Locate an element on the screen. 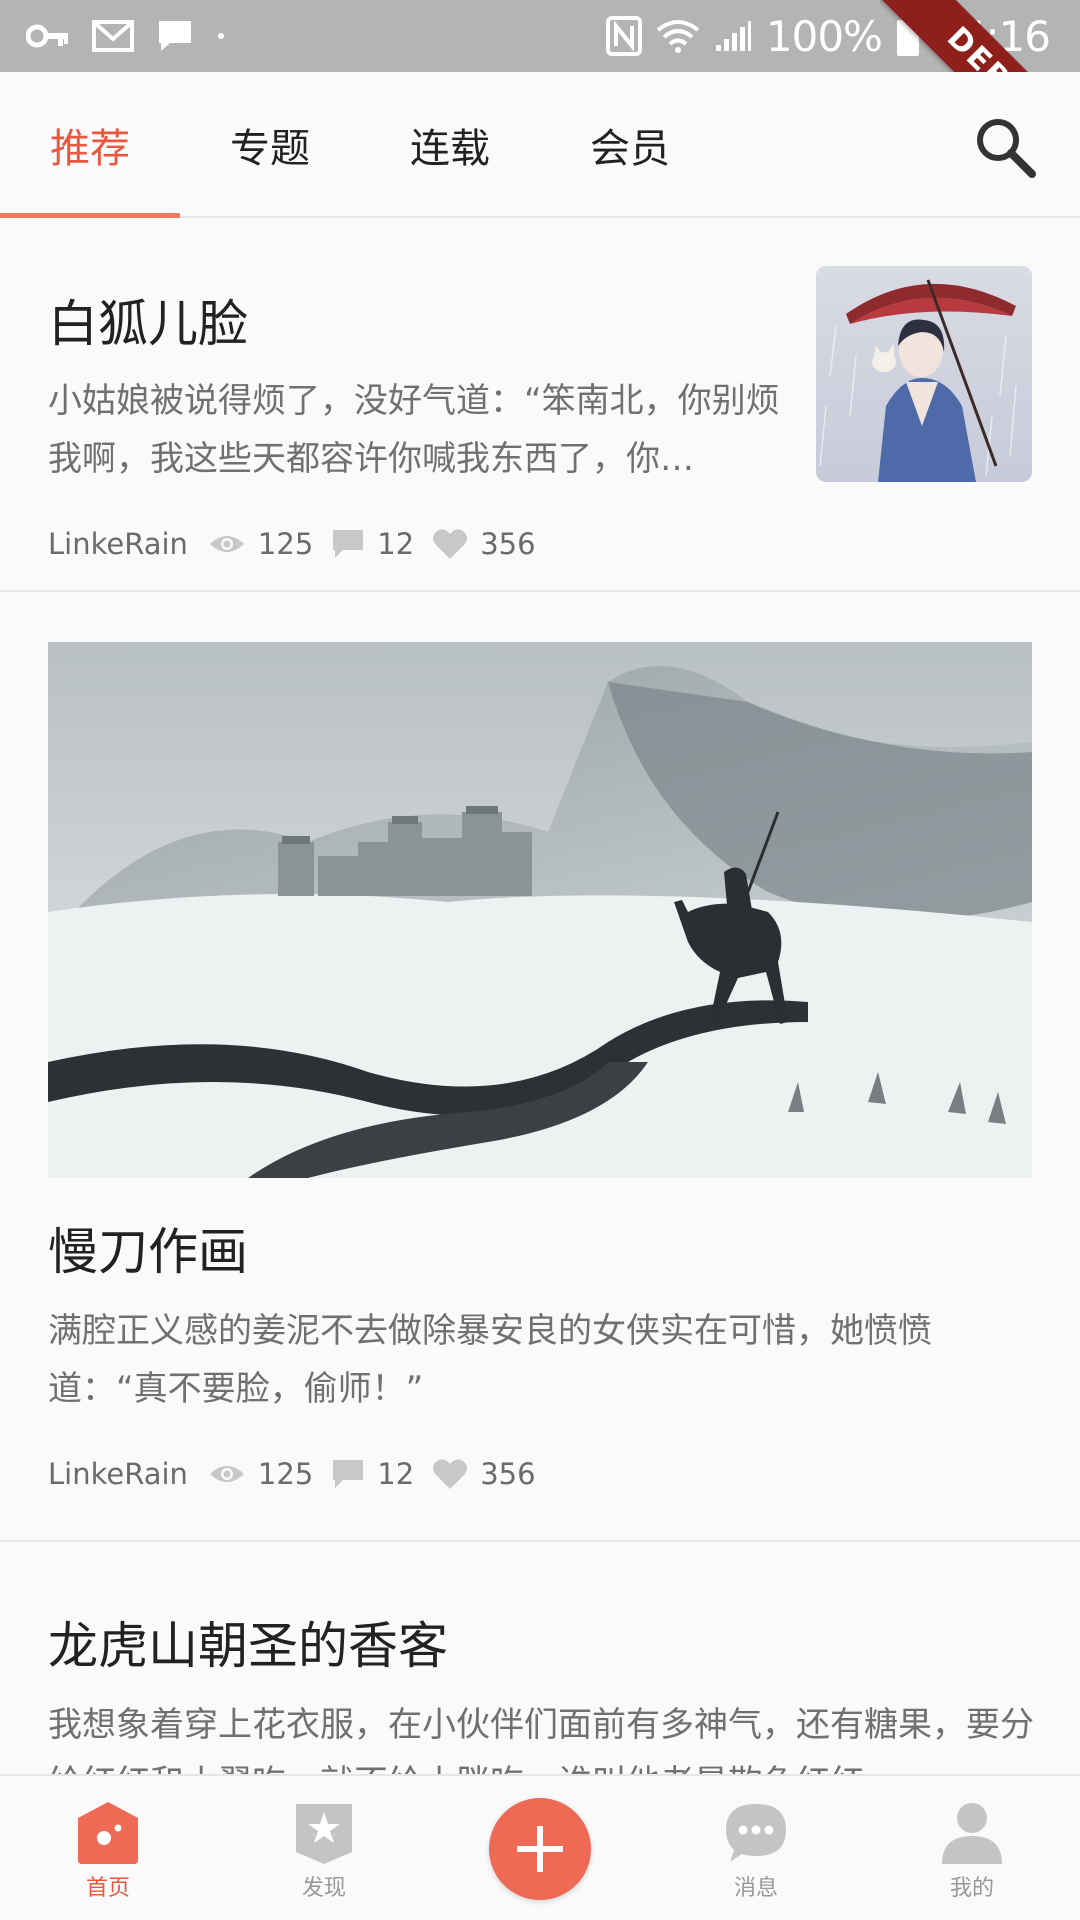 Image resolution: width=1080 pixels, height=1920 pixels. dot-icon is located at coordinates (221, 36).